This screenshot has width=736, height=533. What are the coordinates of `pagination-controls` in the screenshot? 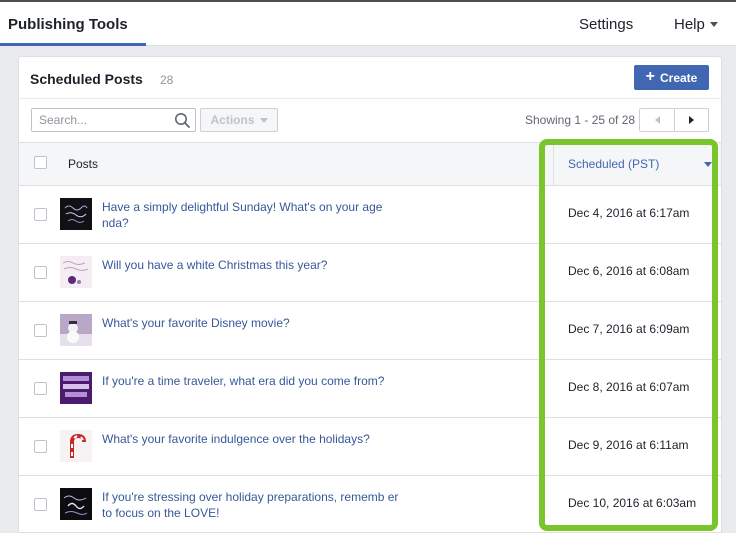 It's located at (674, 120).